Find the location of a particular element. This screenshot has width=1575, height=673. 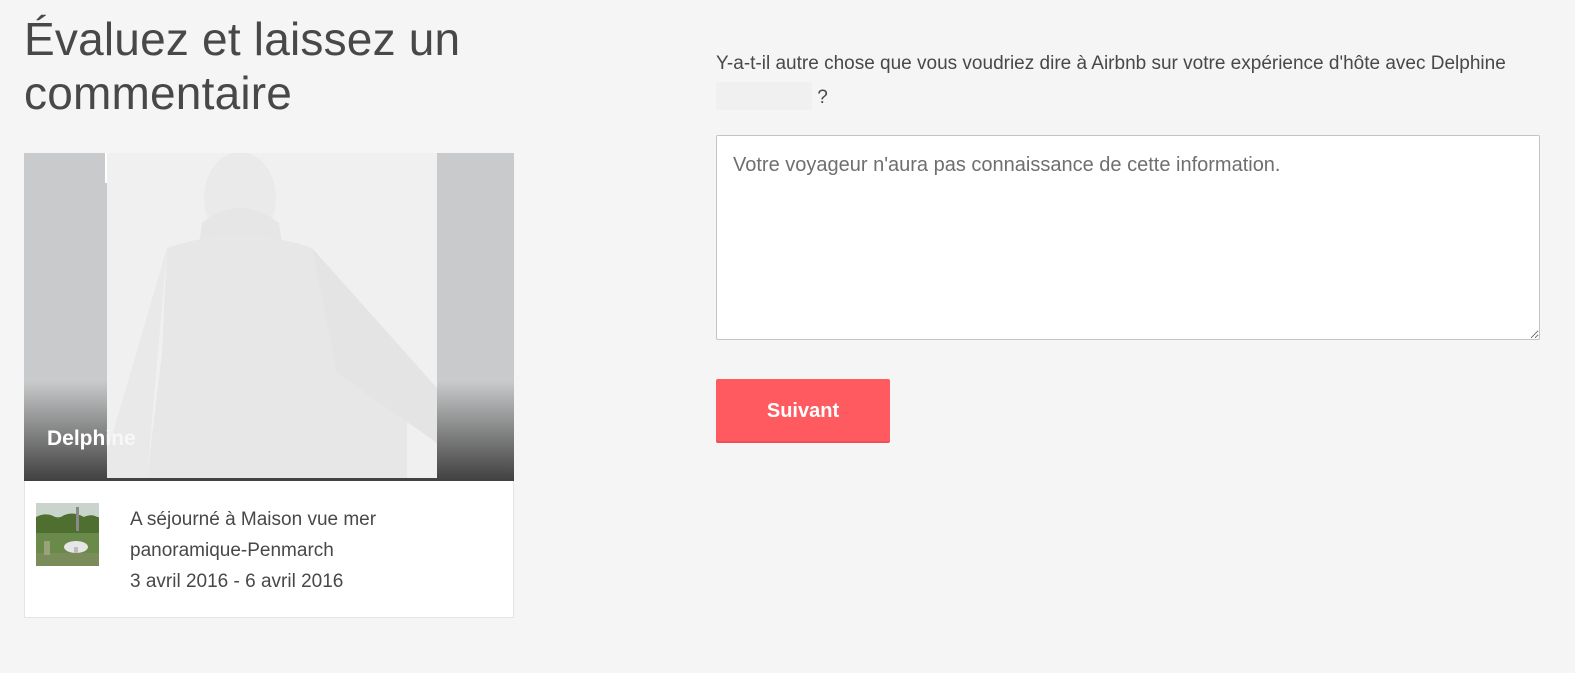

listing-thumbnail is located at coordinates (67, 534).